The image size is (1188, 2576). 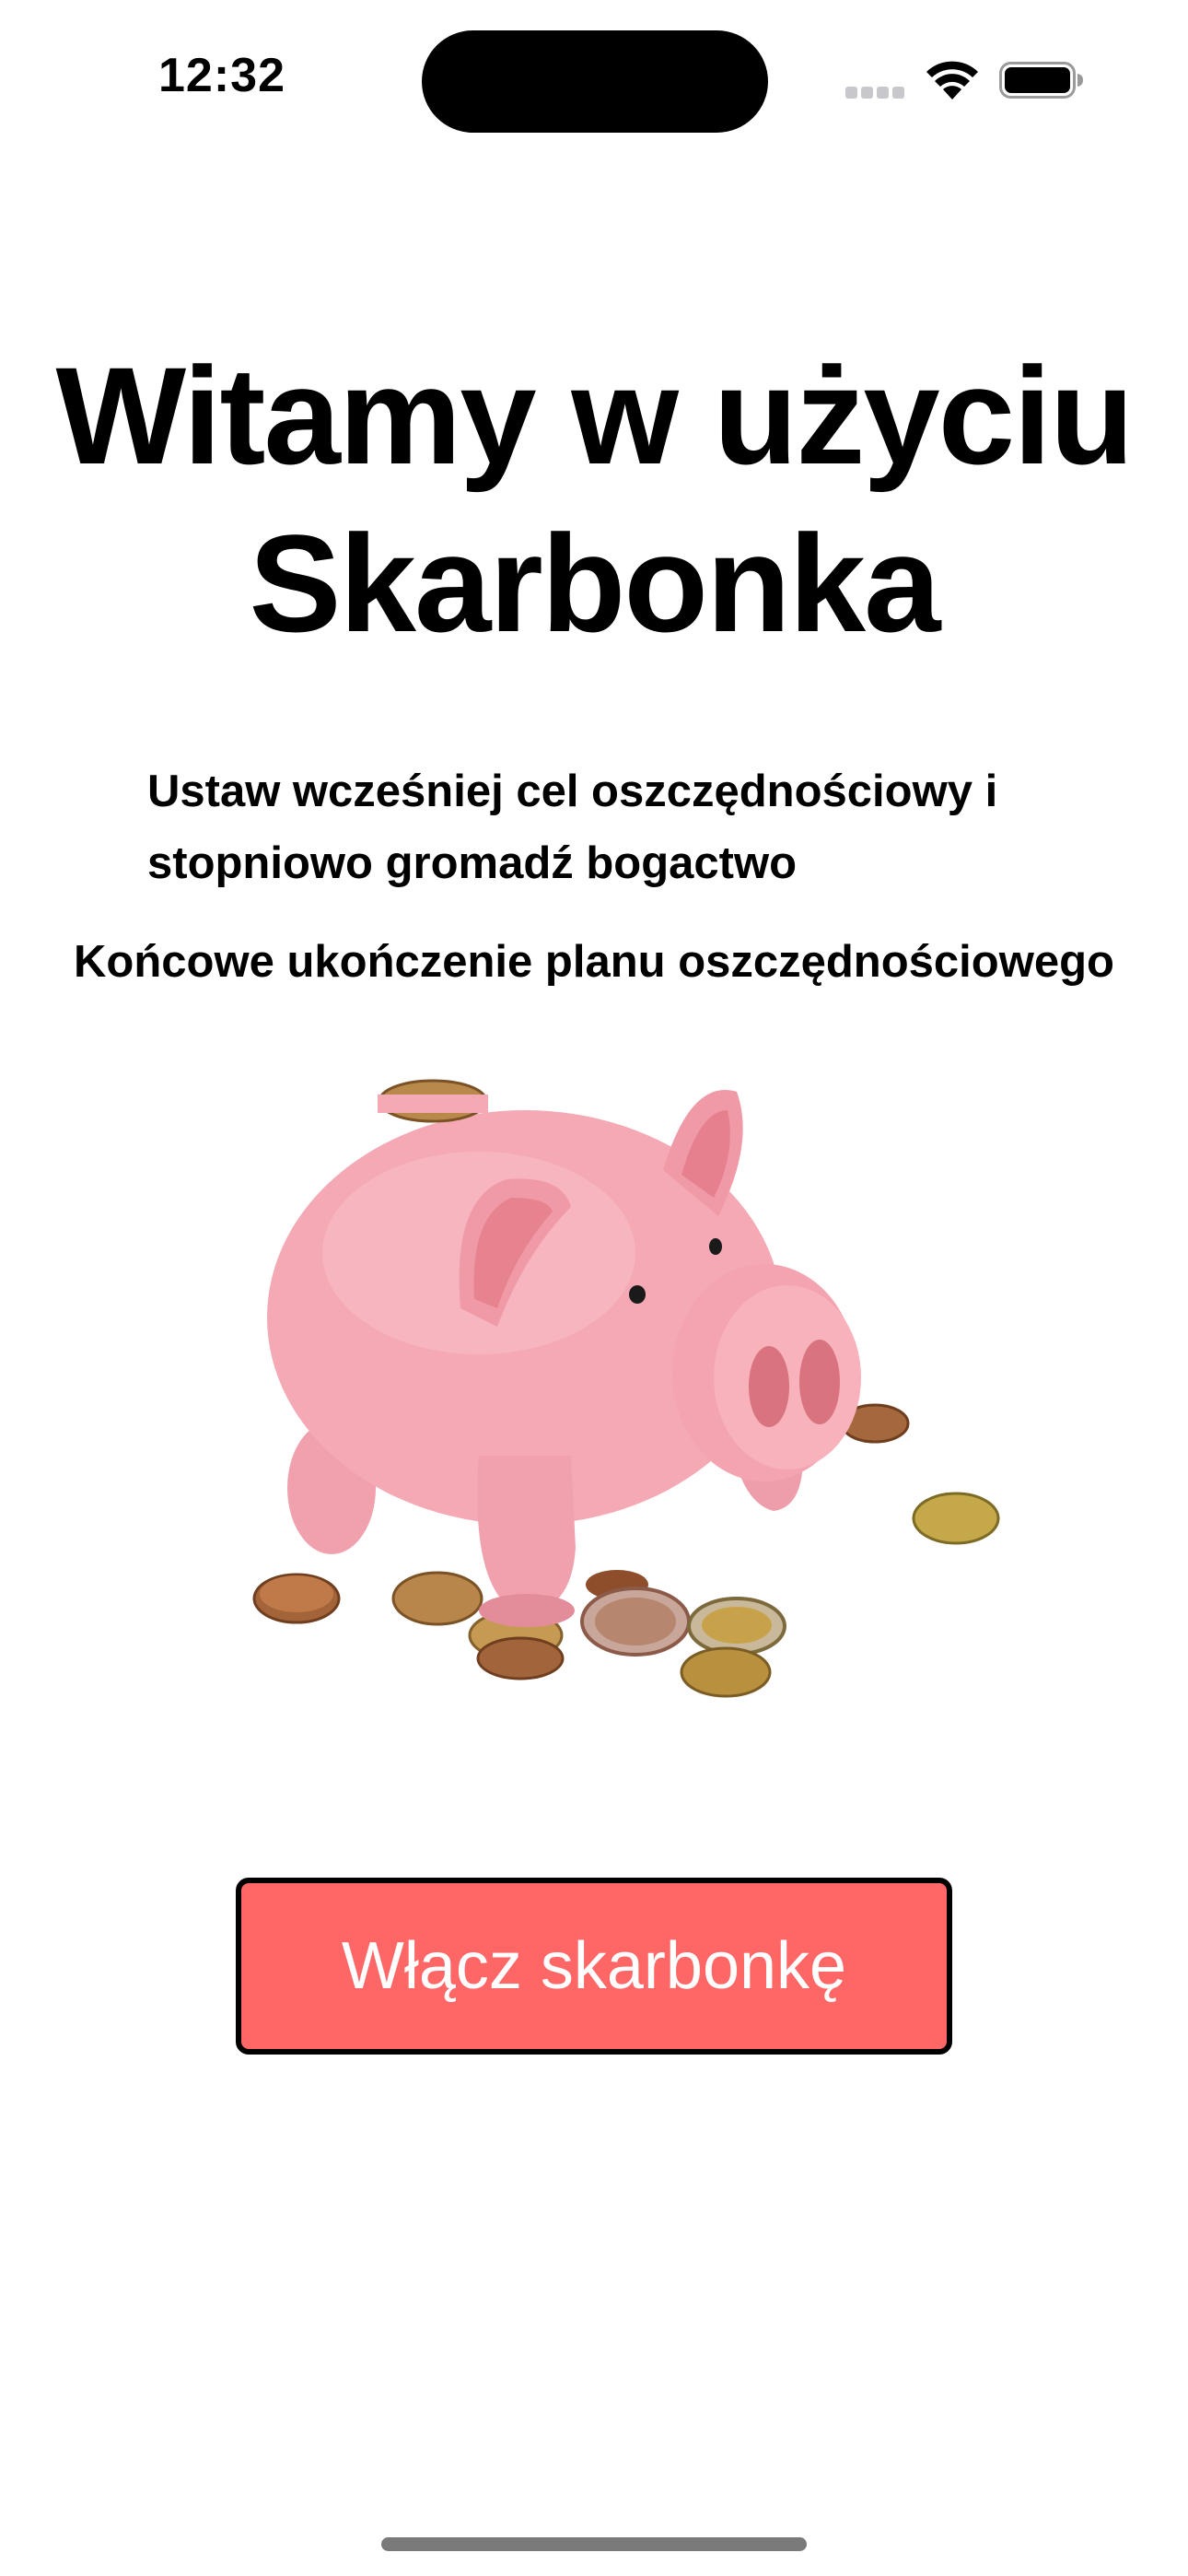 I want to click on enable-piggy-bank-button: Włącz skarbonkę, so click(x=594, y=1966).